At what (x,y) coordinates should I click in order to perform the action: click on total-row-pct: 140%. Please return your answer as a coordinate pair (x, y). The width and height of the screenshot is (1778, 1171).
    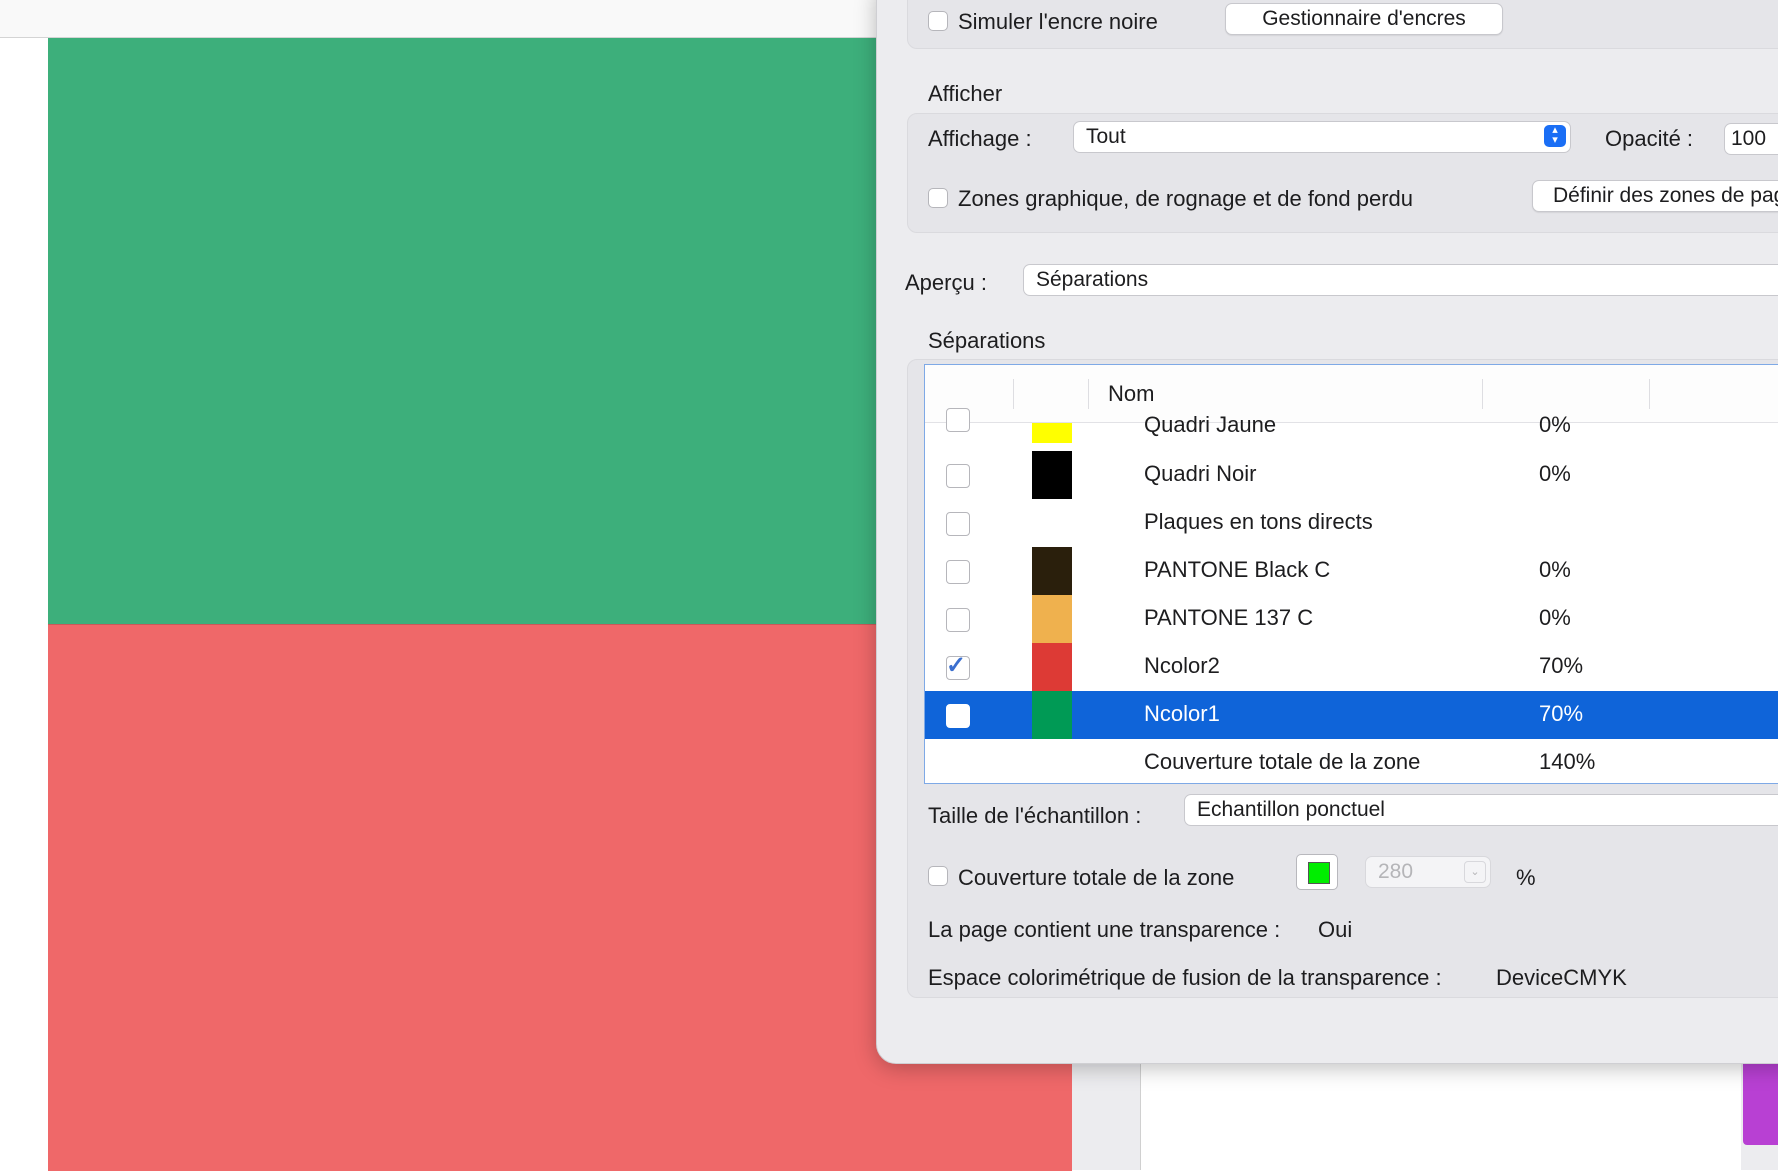
    Looking at the image, I should click on (1567, 761).